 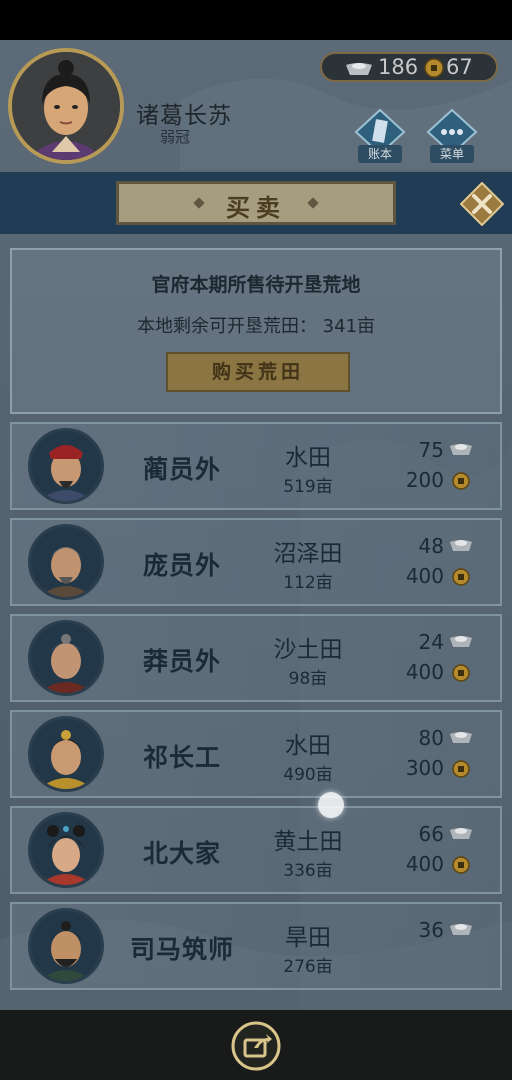 I want to click on elder-portrait-icon, so click(x=66, y=663).